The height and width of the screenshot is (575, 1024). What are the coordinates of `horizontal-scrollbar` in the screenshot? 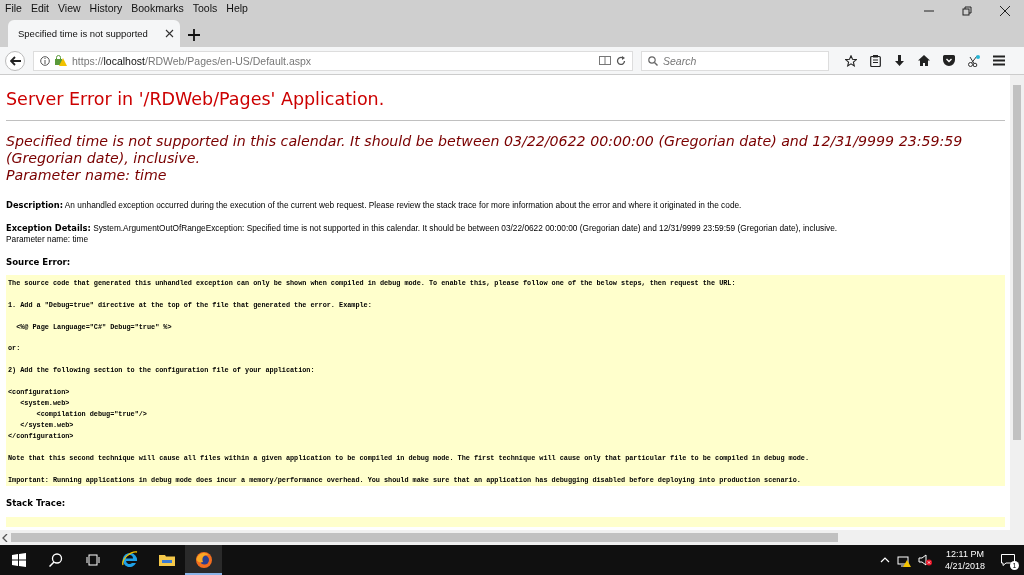 It's located at (512, 537).